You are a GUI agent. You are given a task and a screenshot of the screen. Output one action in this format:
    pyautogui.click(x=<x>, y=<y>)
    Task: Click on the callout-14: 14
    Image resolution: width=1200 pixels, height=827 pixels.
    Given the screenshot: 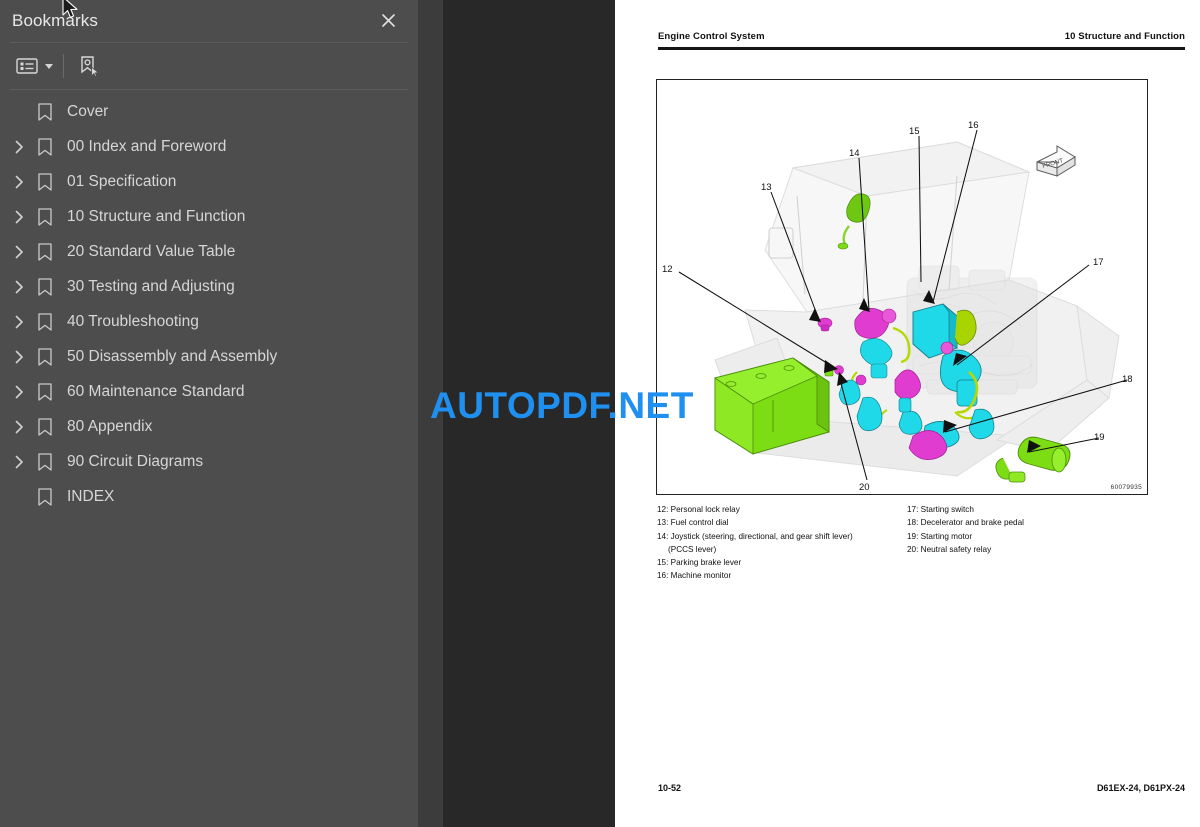 What is the action you would take?
    pyautogui.click(x=854, y=153)
    